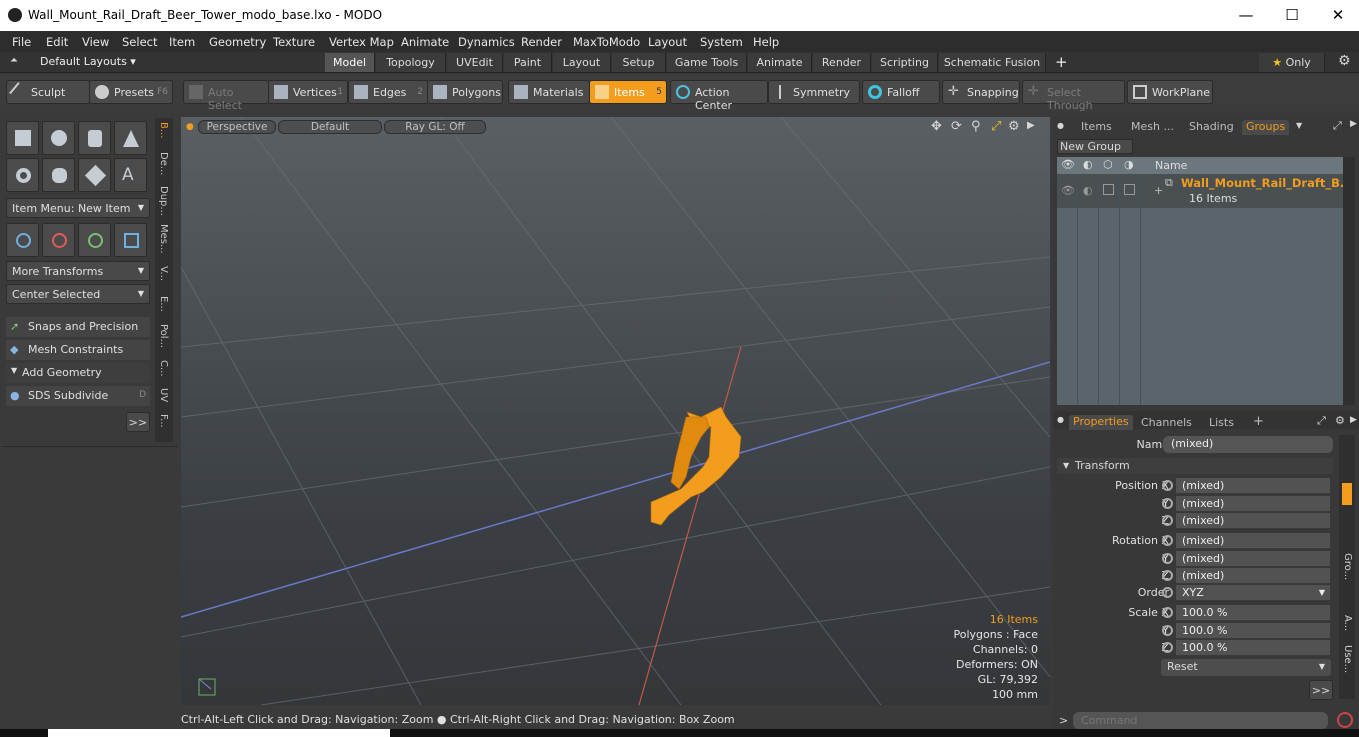 The width and height of the screenshot is (1359, 737). What do you see at coordinates (78, 271) in the screenshot?
I see `more-transforms-dropdown: More Transforms ▼` at bounding box center [78, 271].